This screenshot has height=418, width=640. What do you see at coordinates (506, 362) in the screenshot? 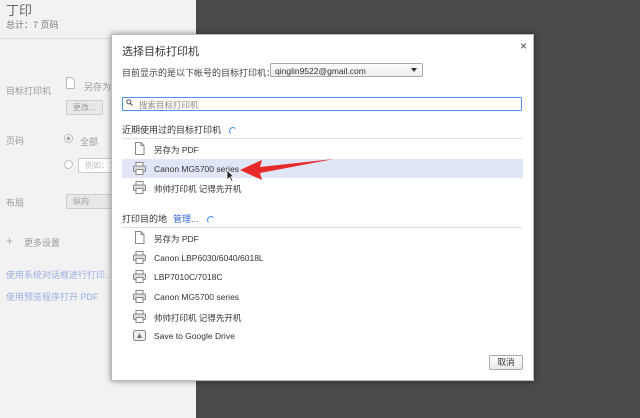
I see `cancel-button: 取消` at bounding box center [506, 362].